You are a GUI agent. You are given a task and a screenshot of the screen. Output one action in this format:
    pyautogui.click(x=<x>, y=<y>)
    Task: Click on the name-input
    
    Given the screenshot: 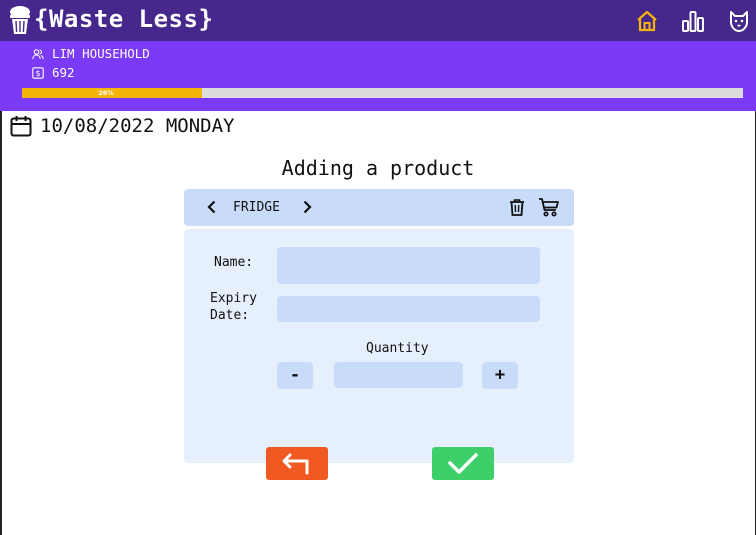 What is the action you would take?
    pyautogui.click(x=408, y=265)
    